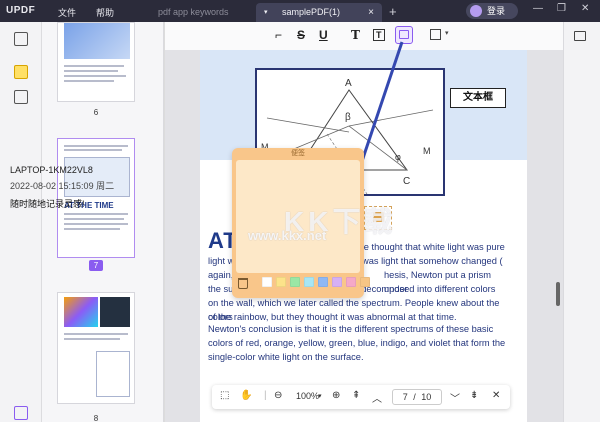 This screenshot has width=600, height=422. What do you see at coordinates (267, 282) in the screenshot?
I see `note-color-white` at bounding box center [267, 282].